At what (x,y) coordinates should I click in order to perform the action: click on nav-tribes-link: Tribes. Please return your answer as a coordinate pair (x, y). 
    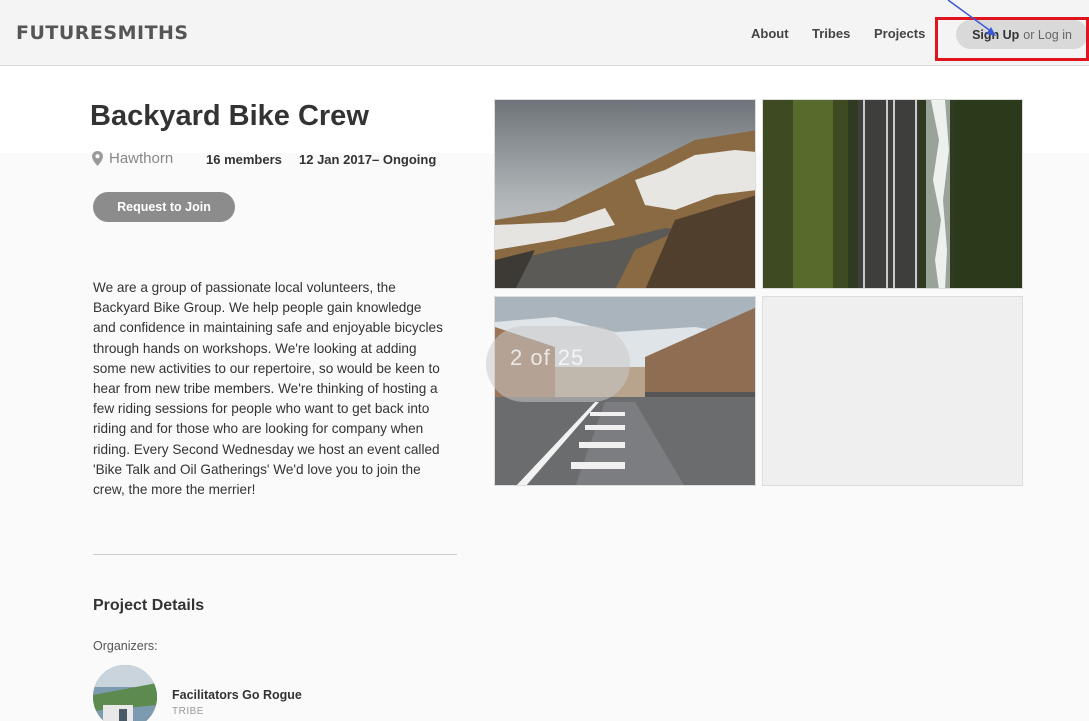
    Looking at the image, I should click on (831, 33).